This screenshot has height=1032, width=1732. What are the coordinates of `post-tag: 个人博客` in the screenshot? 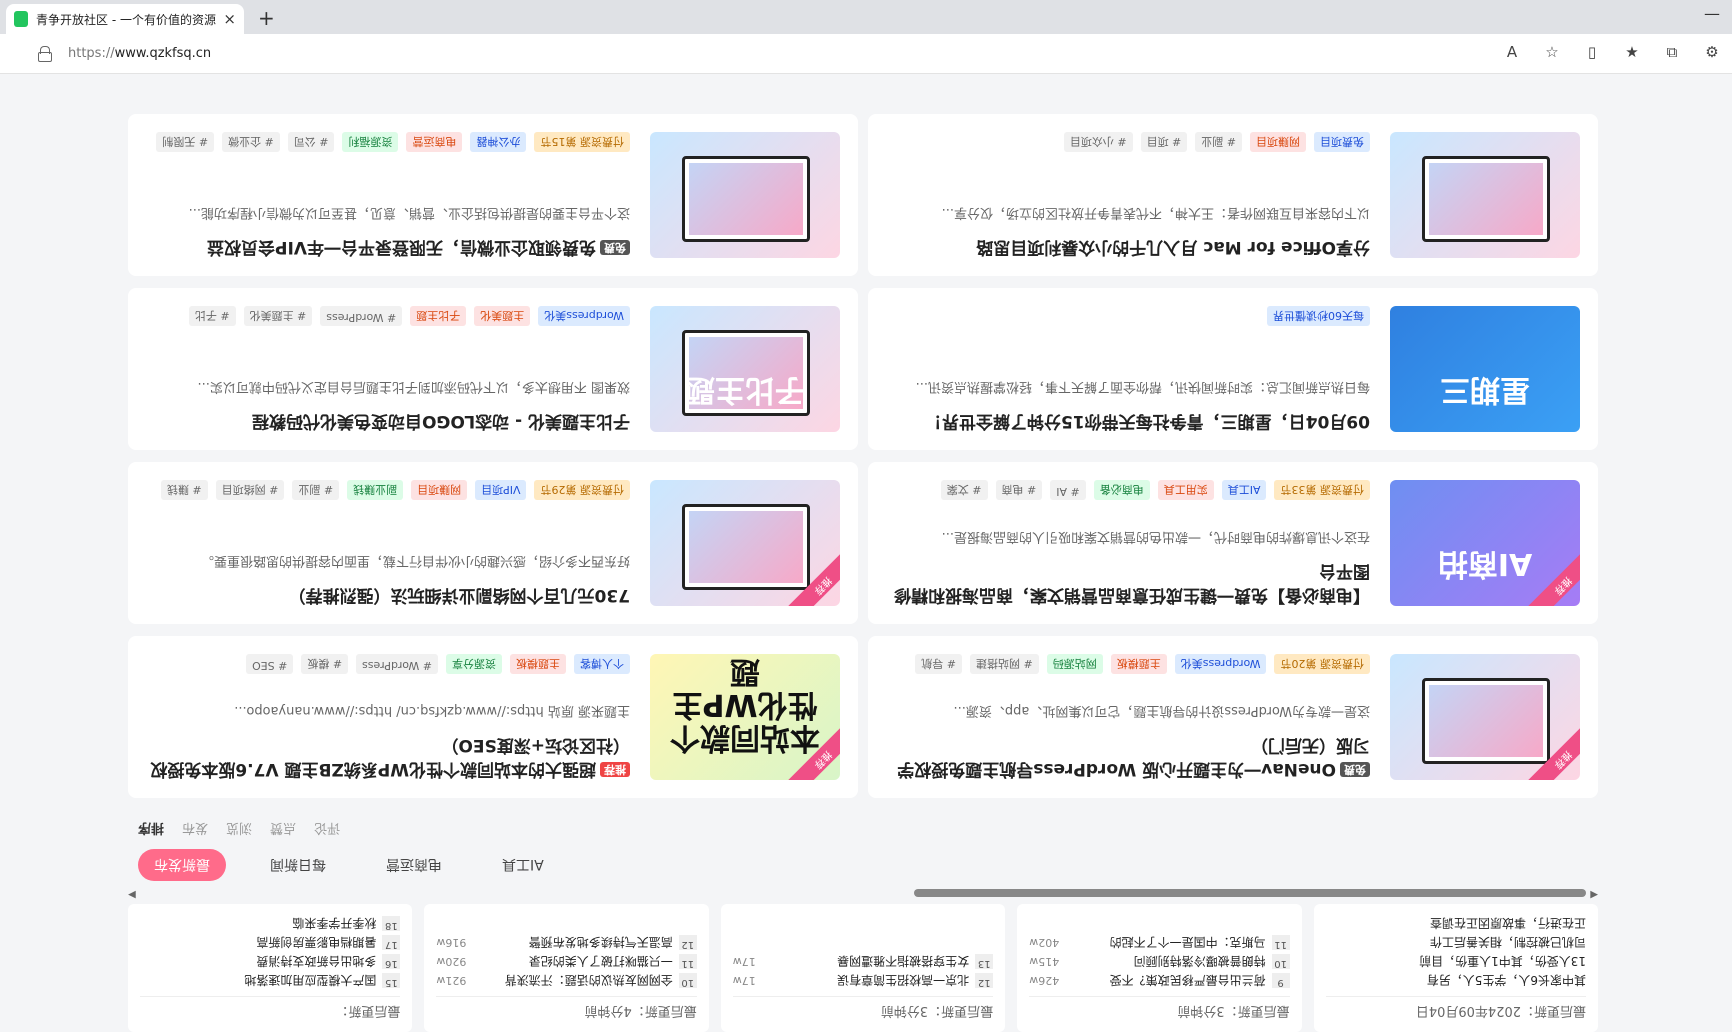 It's located at (602, 664).